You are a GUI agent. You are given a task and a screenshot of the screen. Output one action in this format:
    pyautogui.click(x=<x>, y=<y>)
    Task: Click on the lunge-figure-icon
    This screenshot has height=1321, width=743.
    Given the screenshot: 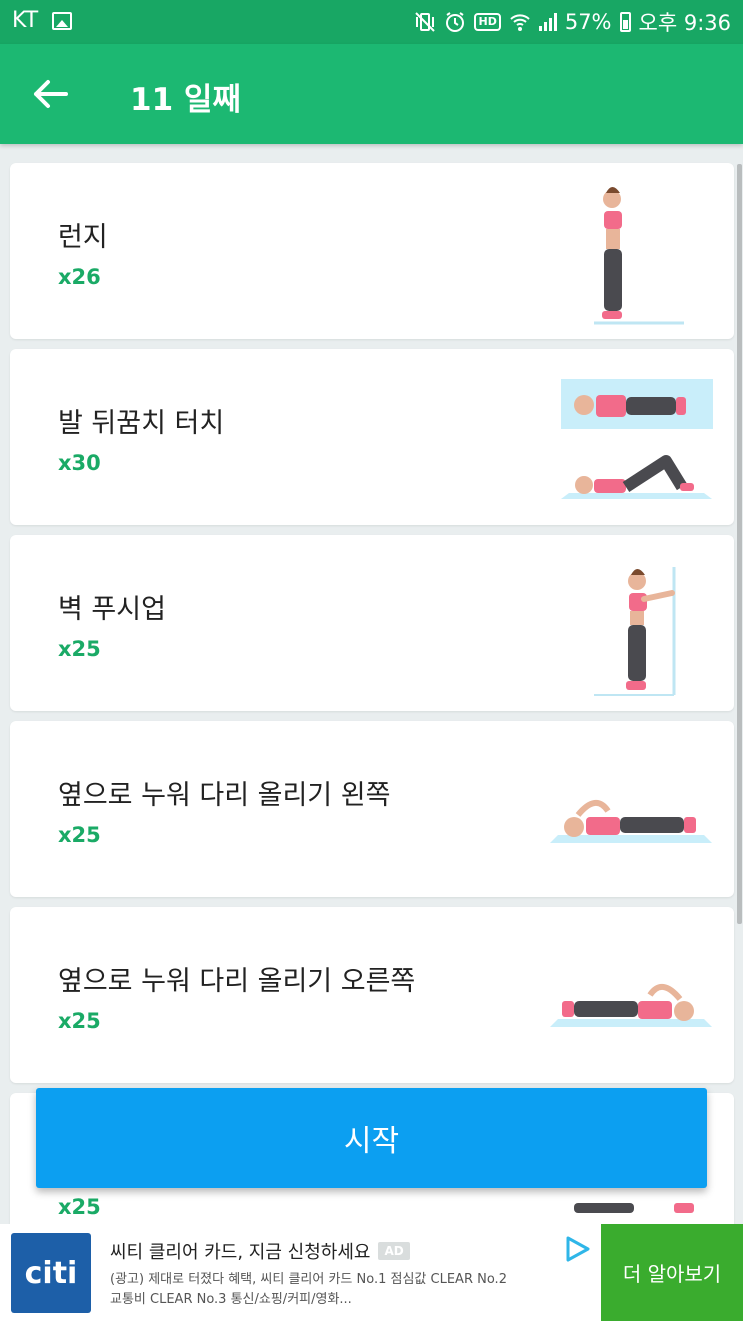 What is the action you would take?
    pyautogui.click(x=639, y=256)
    